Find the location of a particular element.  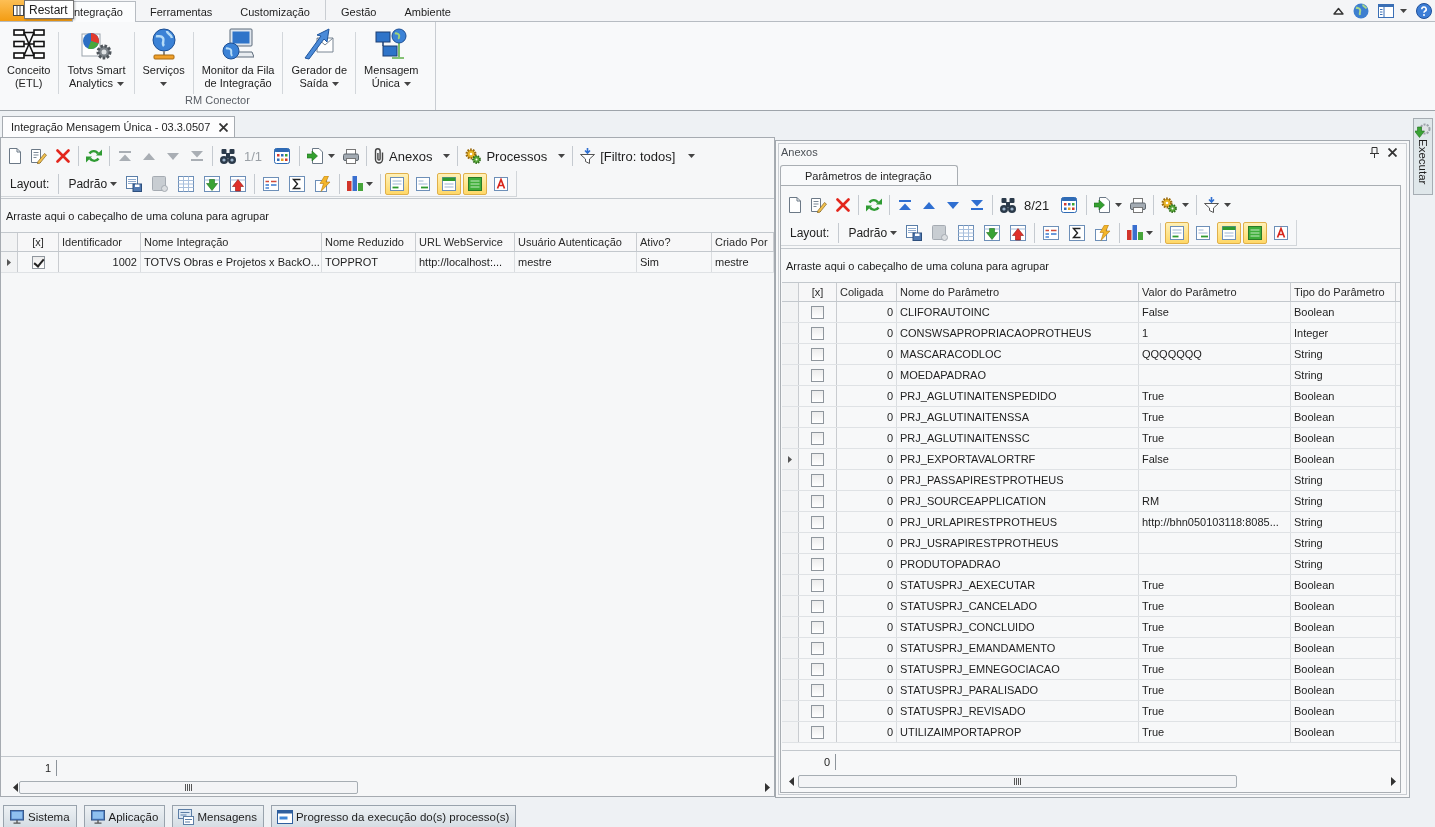

taskbar-button: Sistema is located at coordinates (40, 816).